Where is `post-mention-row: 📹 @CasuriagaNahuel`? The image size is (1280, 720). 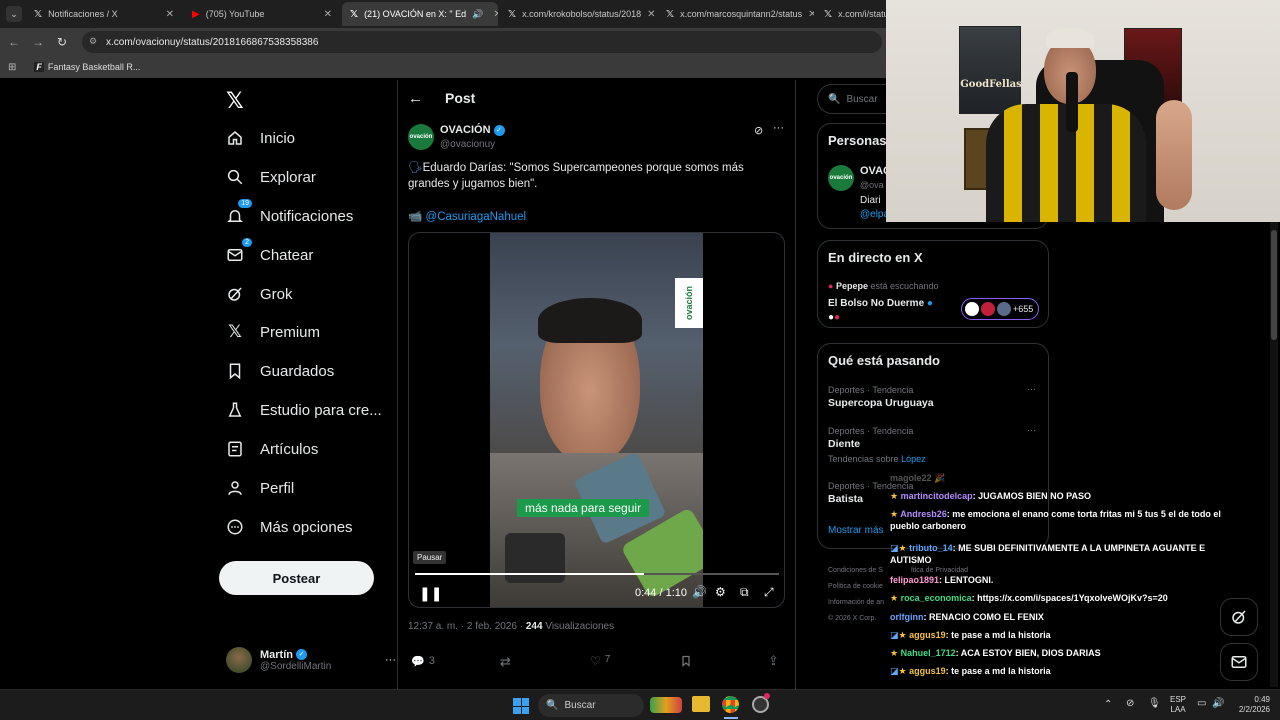
post-mention-row: 📹 @CasuriagaNahuel is located at coordinates (467, 216).